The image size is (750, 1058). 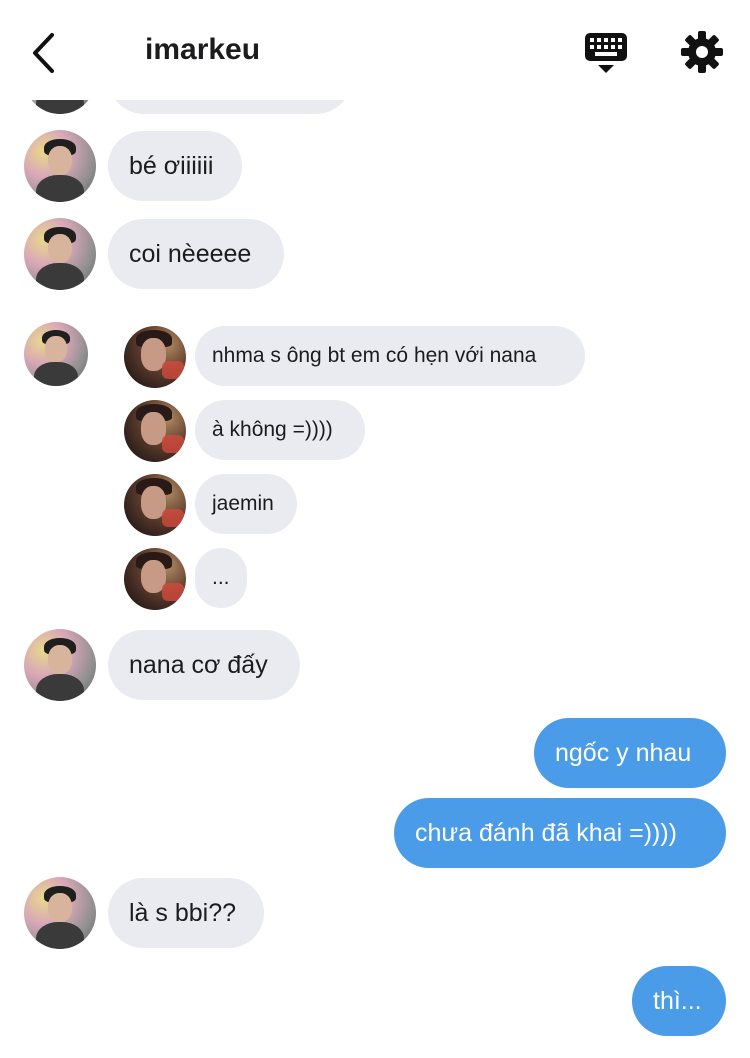 I want to click on message-text: là s bbi??, so click(x=183, y=912).